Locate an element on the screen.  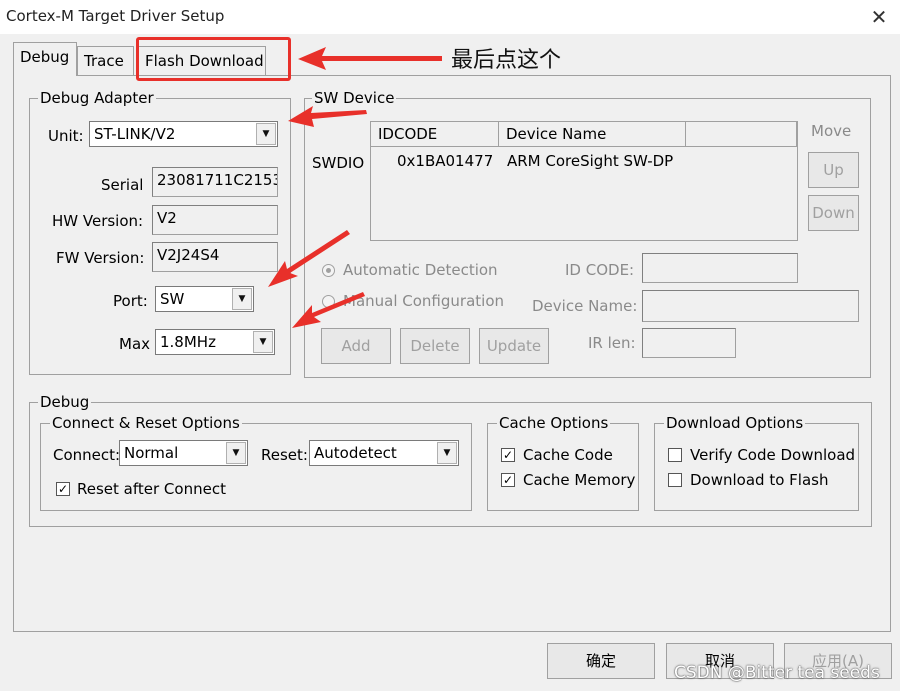
arrow-to-flash-download-tab is located at coordinates (370, 58).